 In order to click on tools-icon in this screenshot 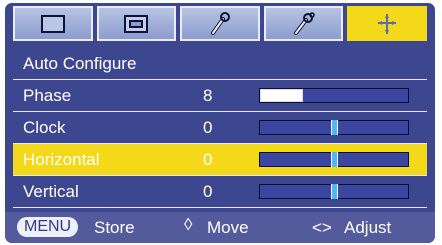, I will do `click(220, 23)`.